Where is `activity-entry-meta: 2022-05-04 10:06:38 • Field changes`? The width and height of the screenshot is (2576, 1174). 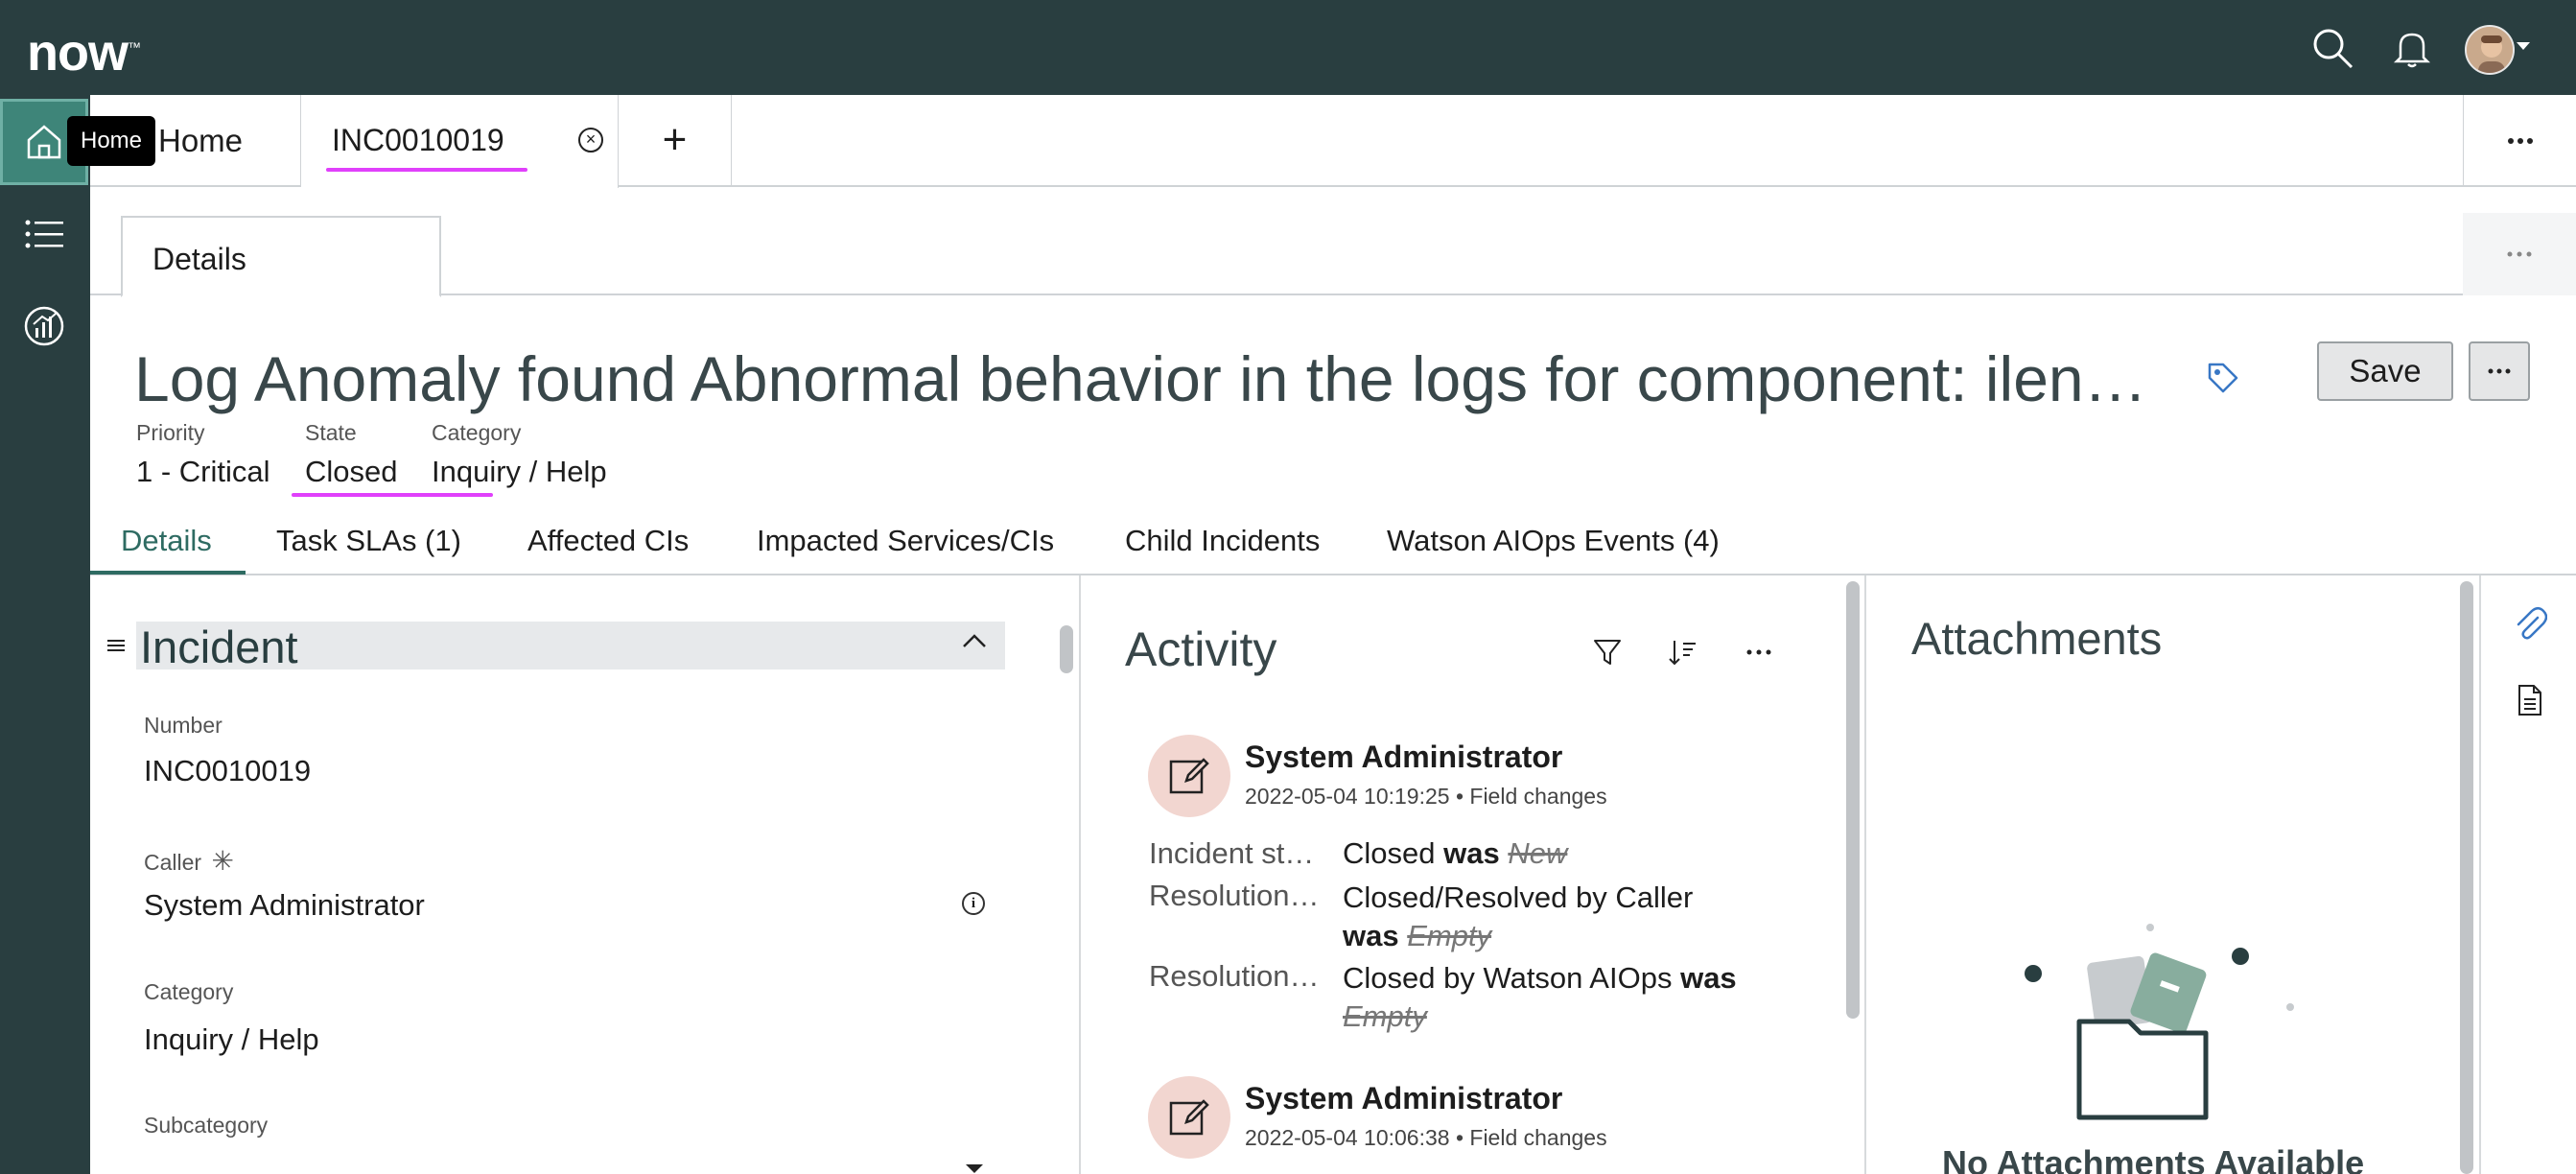 activity-entry-meta: 2022-05-04 10:06:38 • Field changes is located at coordinates (1426, 1137).